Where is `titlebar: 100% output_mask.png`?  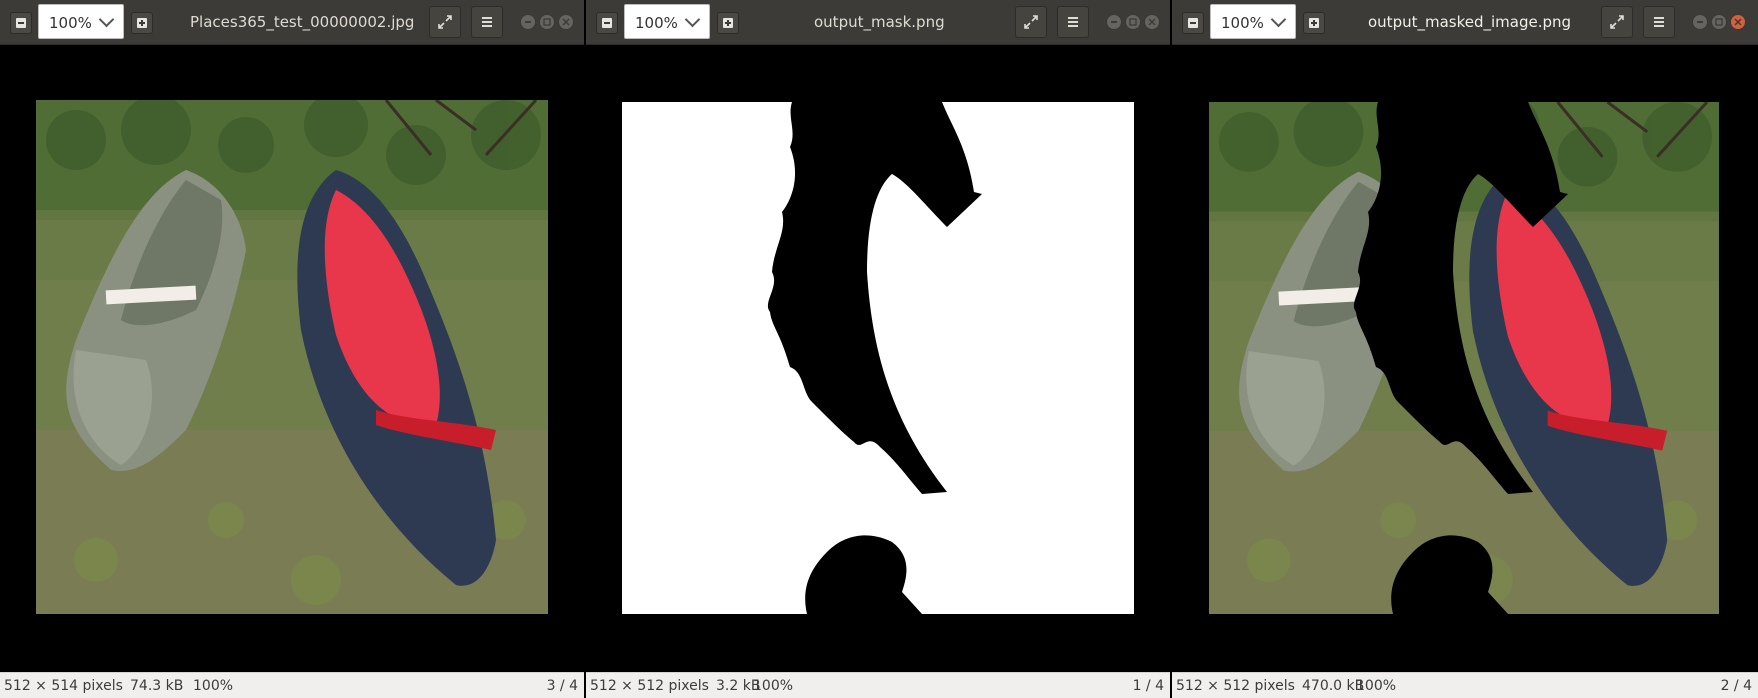
titlebar: 100% output_mask.png is located at coordinates (878, 22).